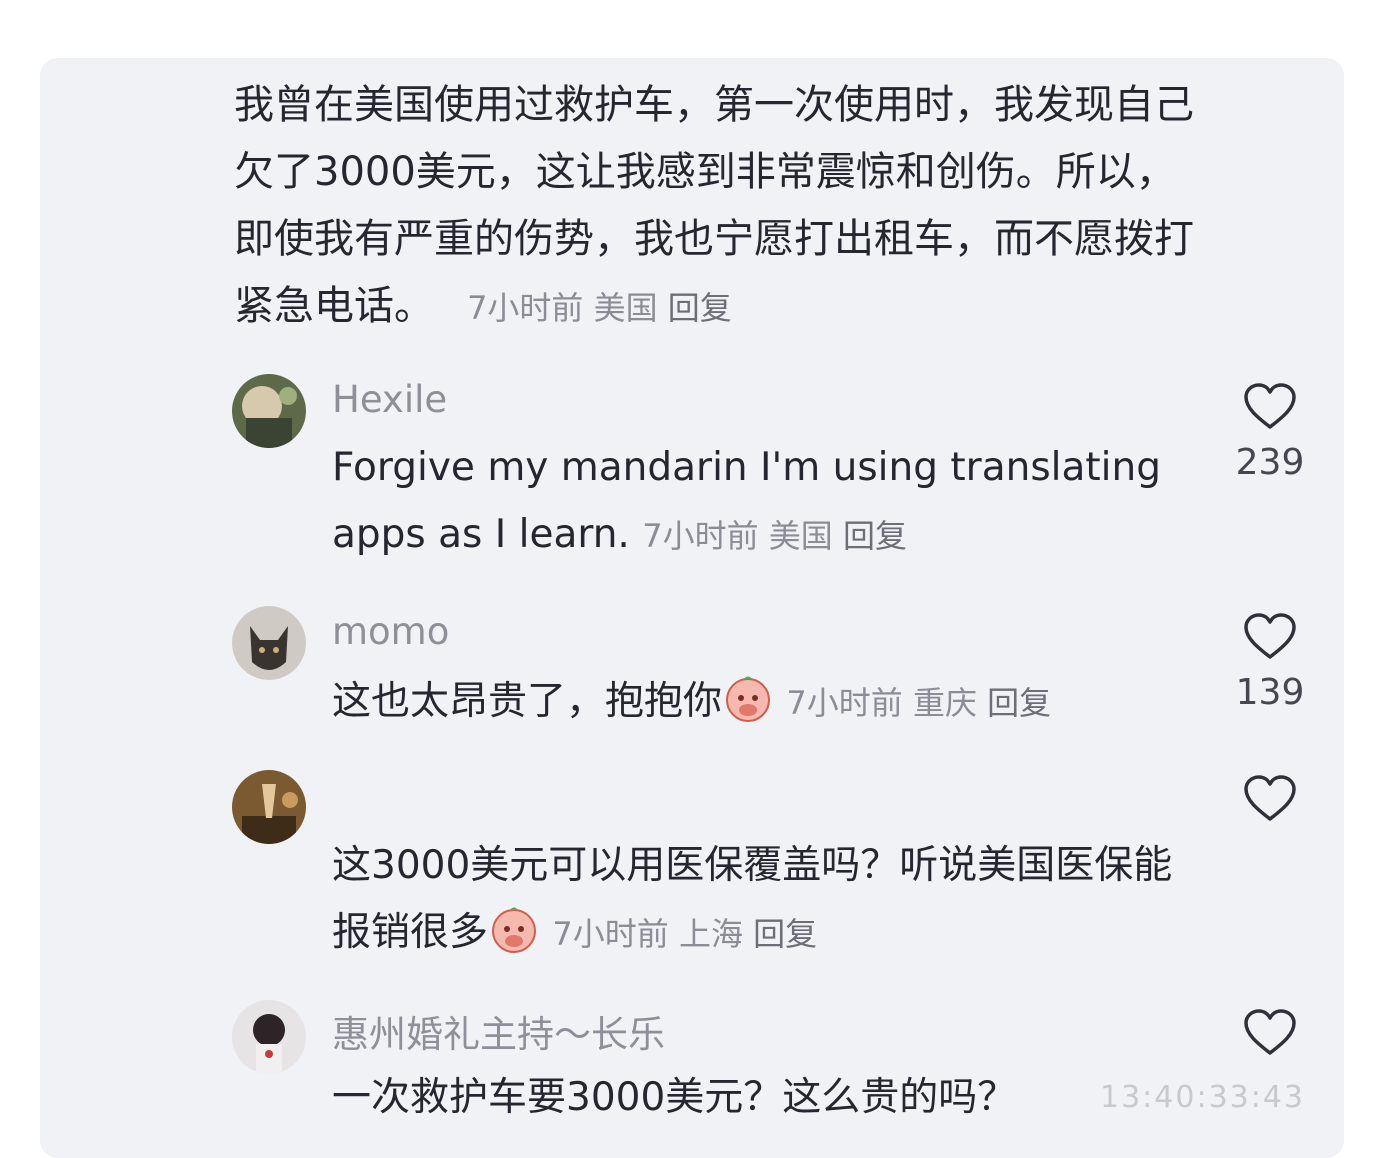 Image resolution: width=1376 pixels, height=1158 pixels. What do you see at coordinates (1270, 692) in the screenshot?
I see `like-count: 139` at bounding box center [1270, 692].